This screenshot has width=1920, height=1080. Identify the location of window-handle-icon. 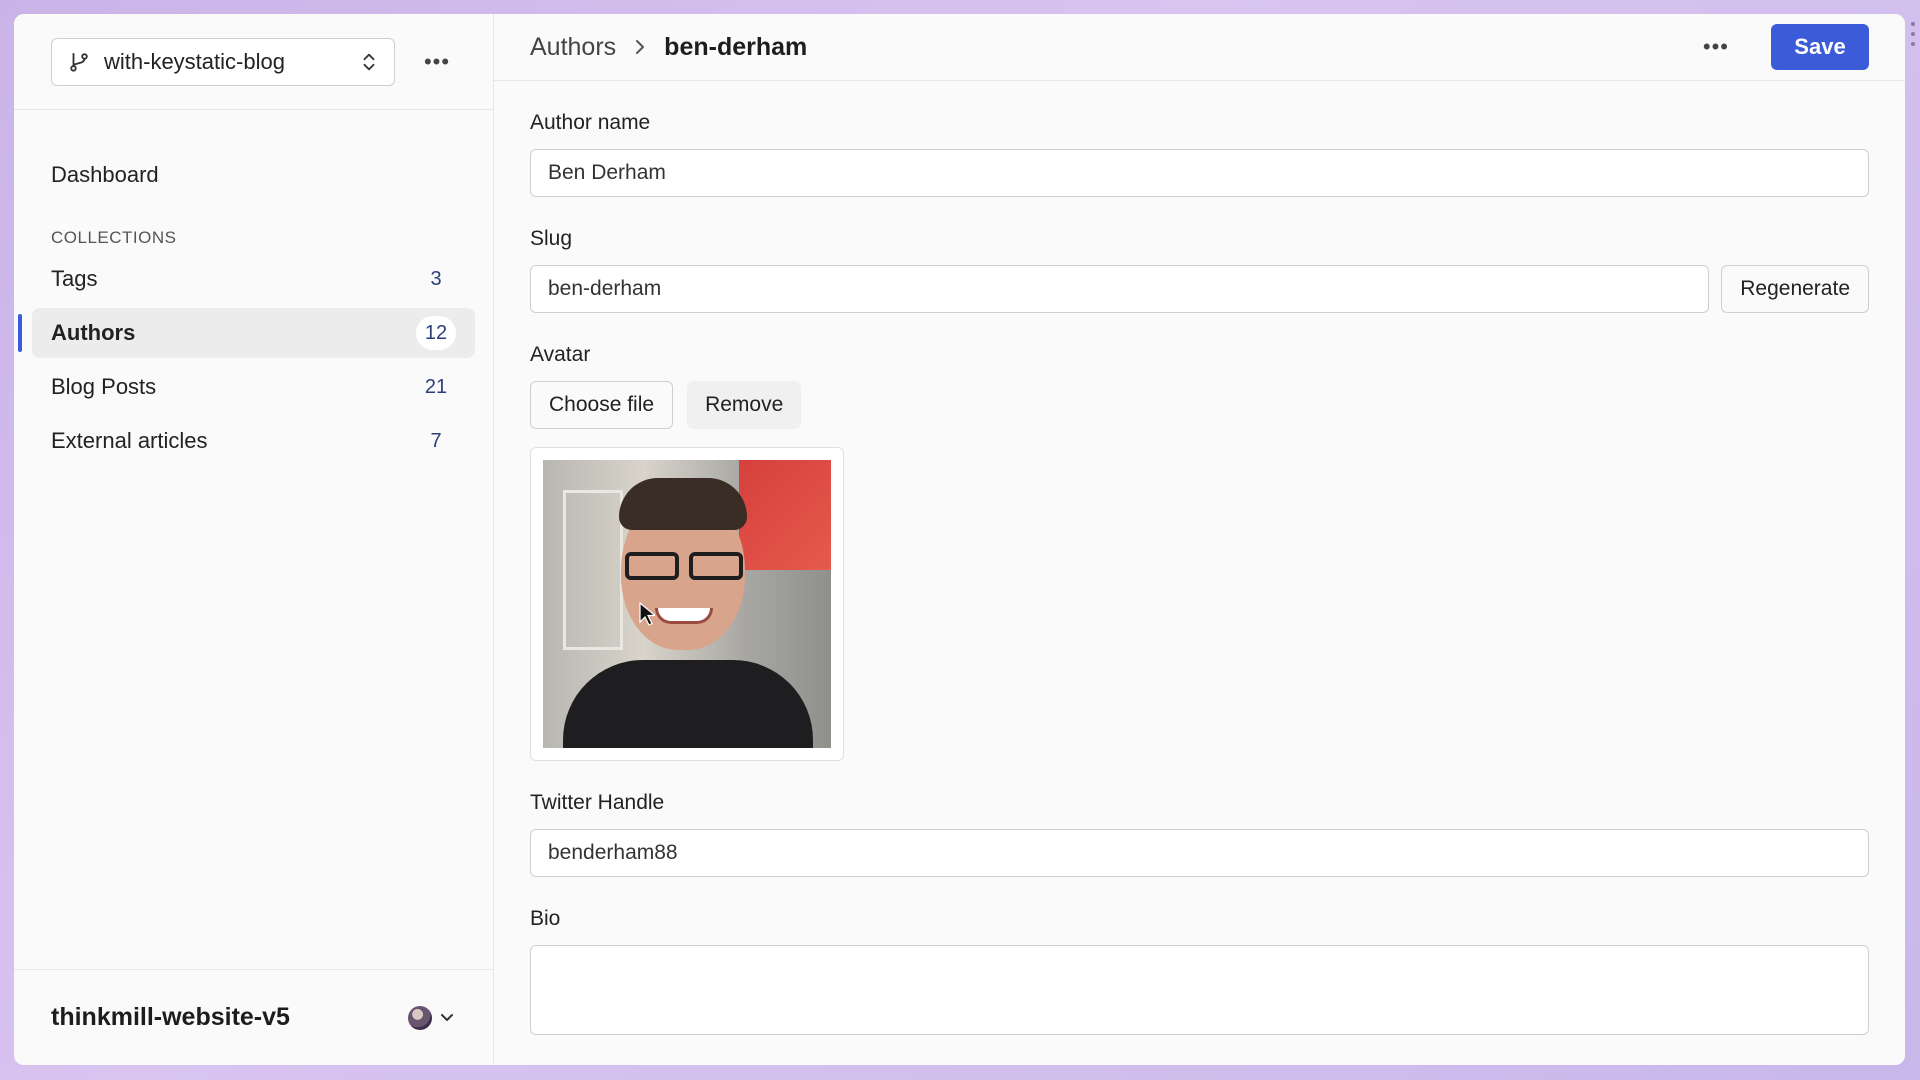
(1913, 34).